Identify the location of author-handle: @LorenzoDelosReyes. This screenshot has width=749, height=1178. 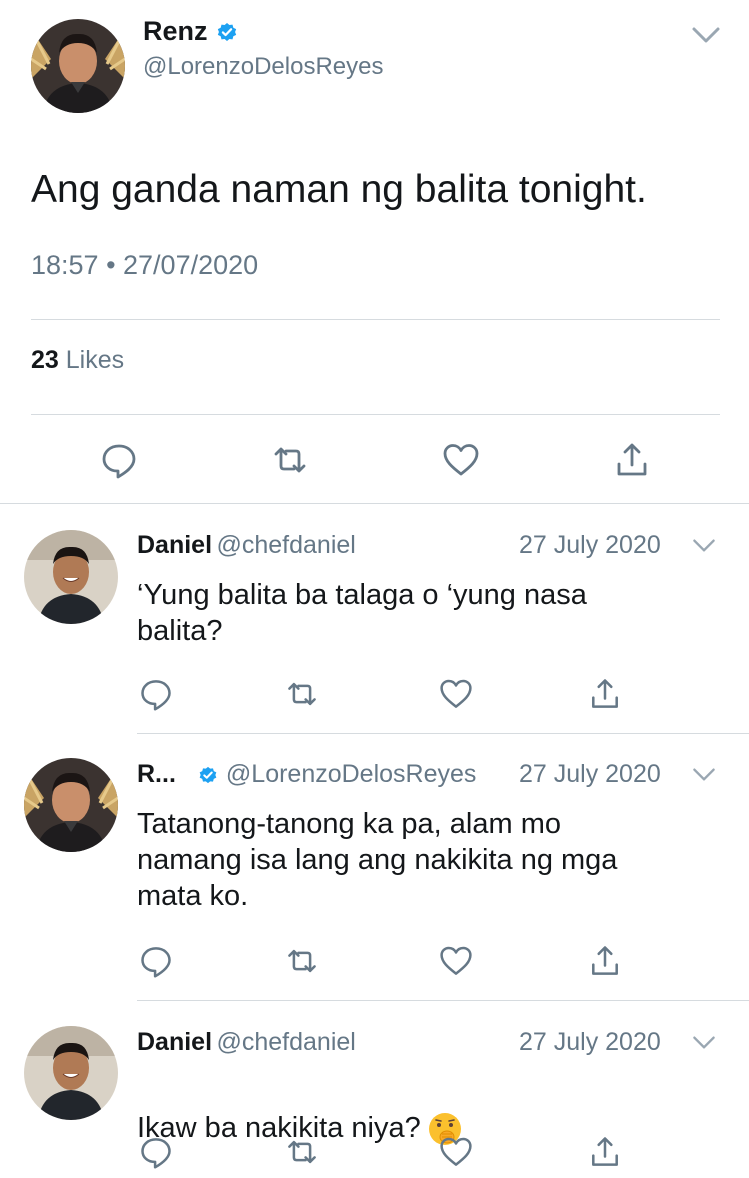
(263, 67).